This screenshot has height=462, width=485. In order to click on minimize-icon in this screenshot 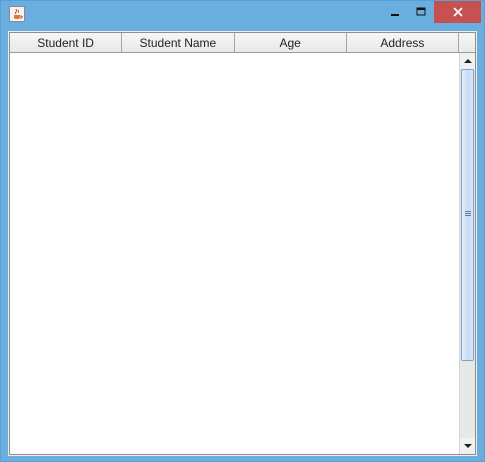, I will do `click(395, 15)`.